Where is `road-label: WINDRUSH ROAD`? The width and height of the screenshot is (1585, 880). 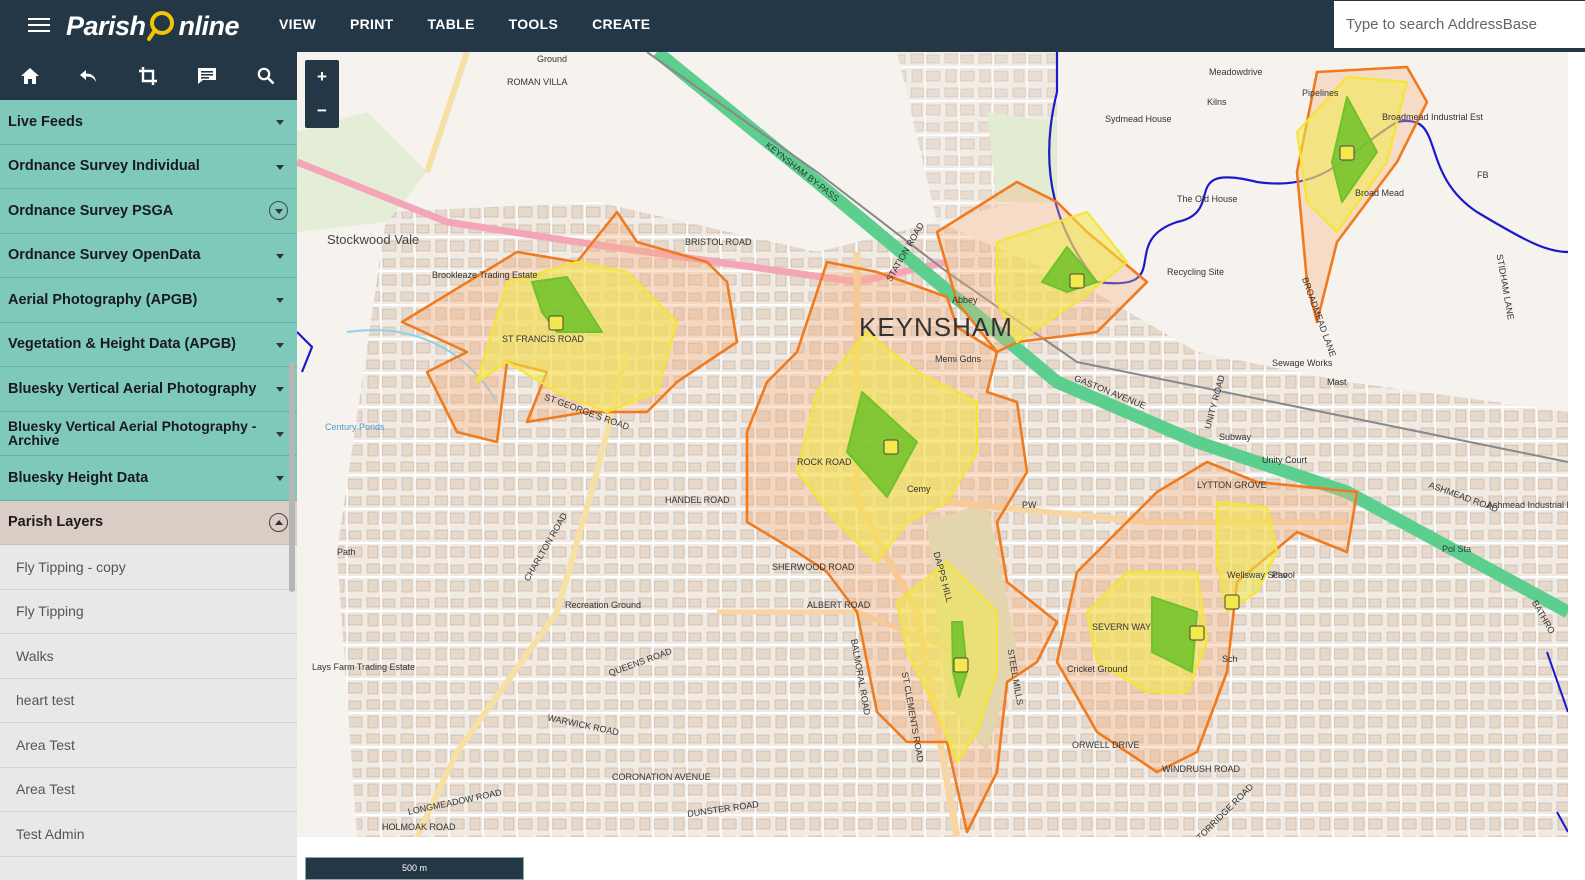 road-label: WINDRUSH ROAD is located at coordinates (1201, 769).